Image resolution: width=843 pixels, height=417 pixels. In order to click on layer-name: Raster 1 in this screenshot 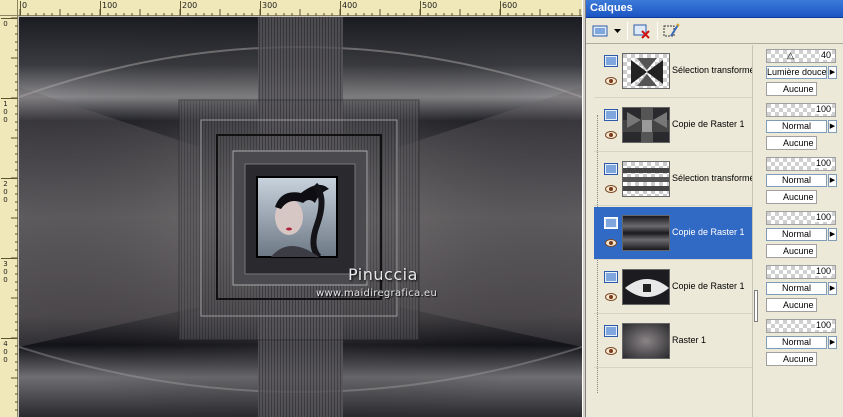, I will do `click(689, 340)`.